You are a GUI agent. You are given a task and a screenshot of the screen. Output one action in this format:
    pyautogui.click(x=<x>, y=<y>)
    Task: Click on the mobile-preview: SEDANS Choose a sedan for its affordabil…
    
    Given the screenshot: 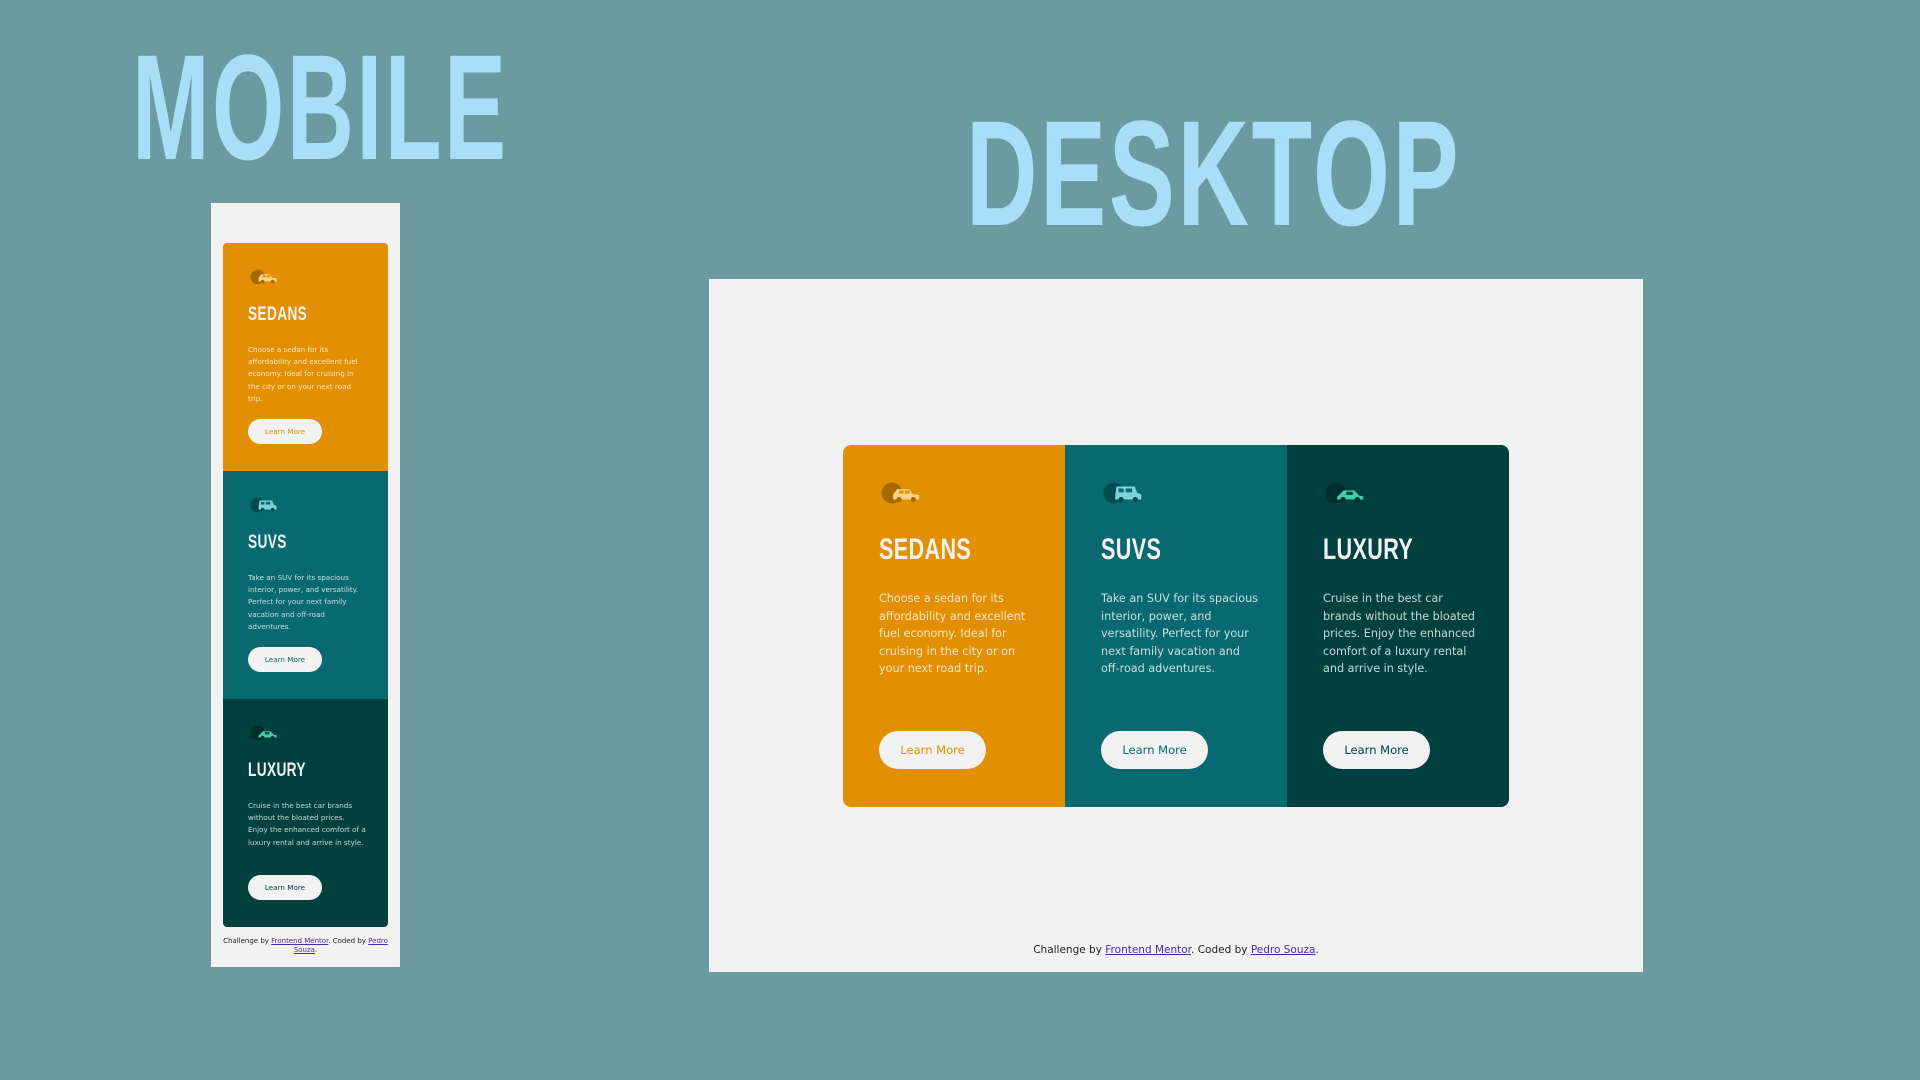 What is the action you would take?
    pyautogui.click(x=305, y=585)
    